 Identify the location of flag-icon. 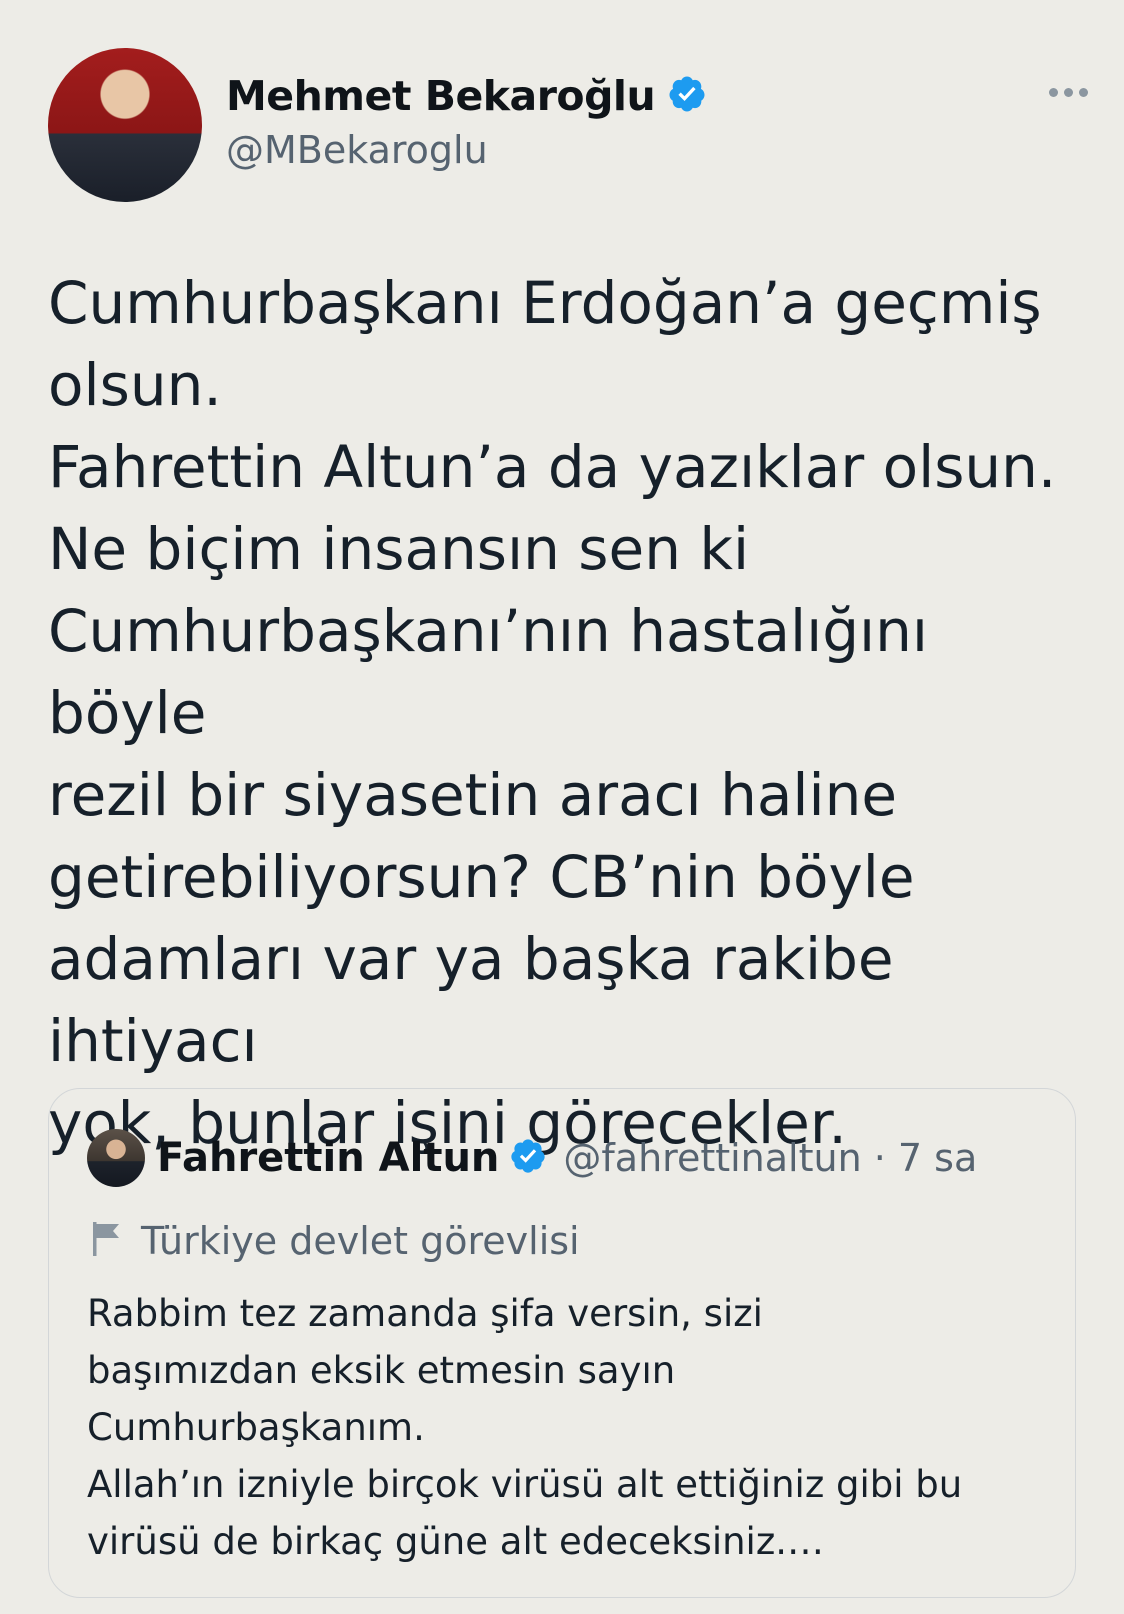
(106, 1241).